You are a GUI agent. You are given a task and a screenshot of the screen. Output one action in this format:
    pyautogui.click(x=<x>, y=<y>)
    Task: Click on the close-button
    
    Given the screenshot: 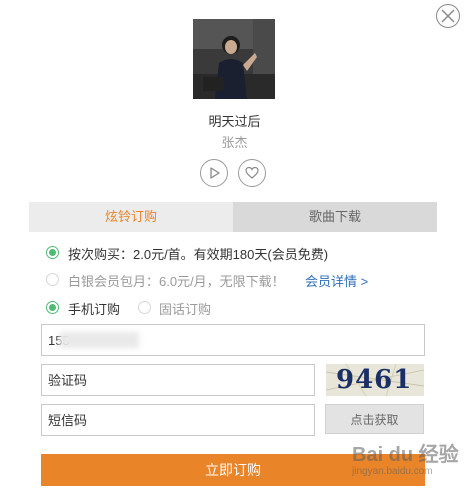 What is the action you would take?
    pyautogui.click(x=448, y=16)
    